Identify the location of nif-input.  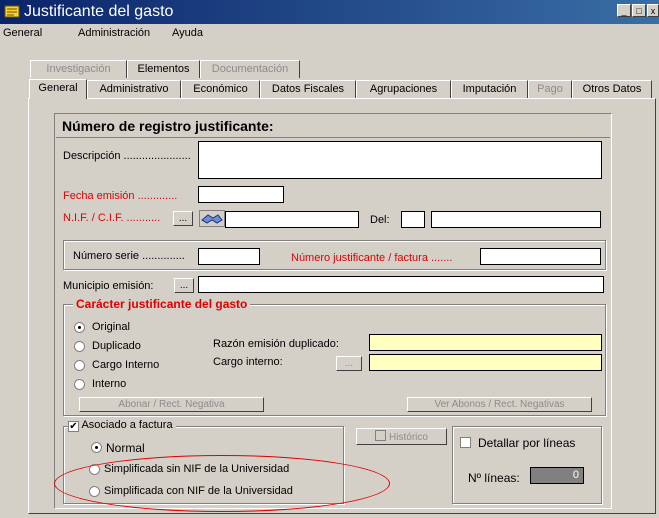
(292, 219).